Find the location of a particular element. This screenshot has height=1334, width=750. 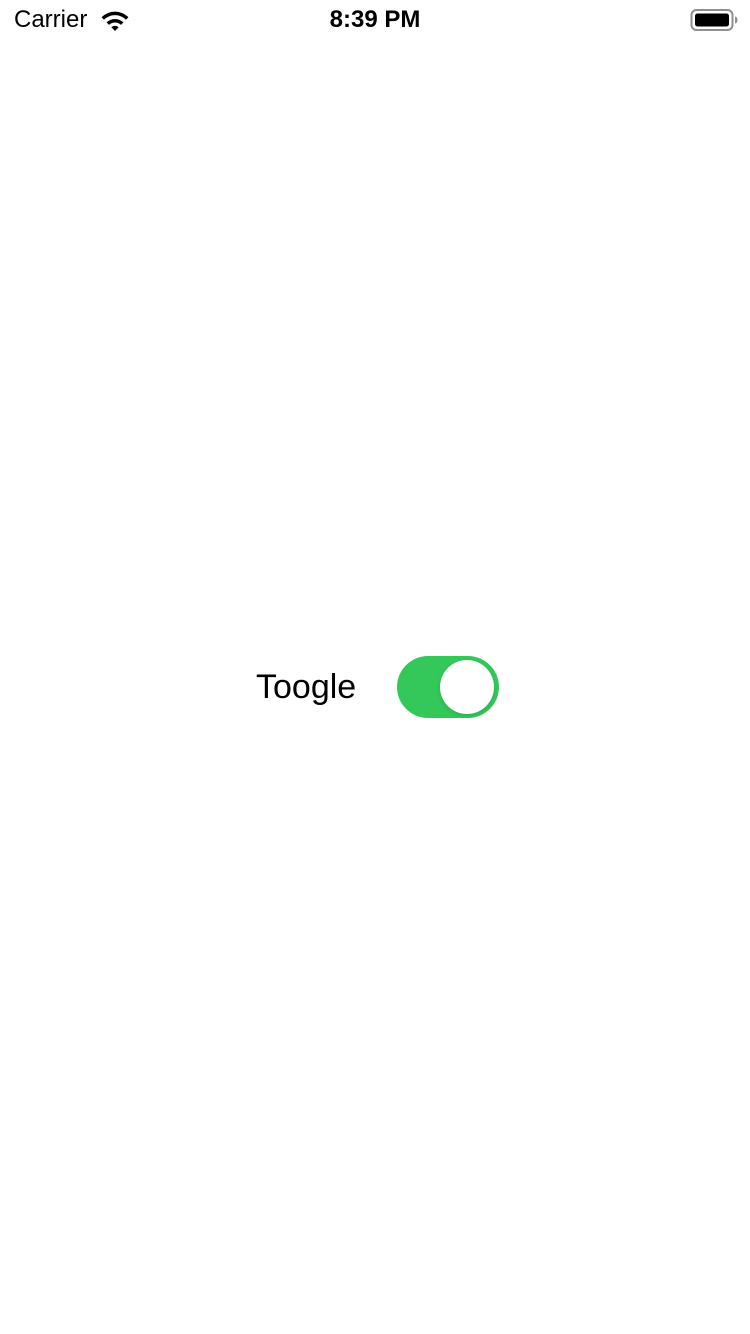

toggle-knob is located at coordinates (467, 687).